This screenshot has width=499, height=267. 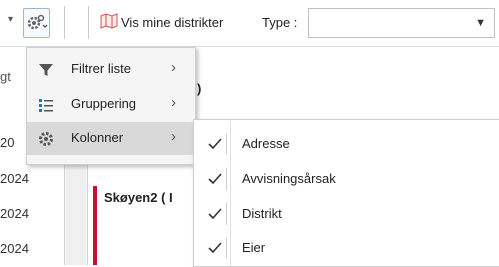 I want to click on card-title: Skøyen2 ( I, so click(x=138, y=197).